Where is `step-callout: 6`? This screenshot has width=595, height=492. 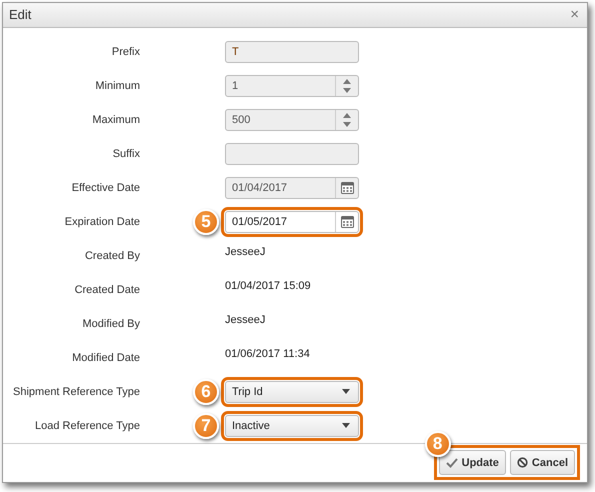
step-callout: 6 is located at coordinates (206, 391).